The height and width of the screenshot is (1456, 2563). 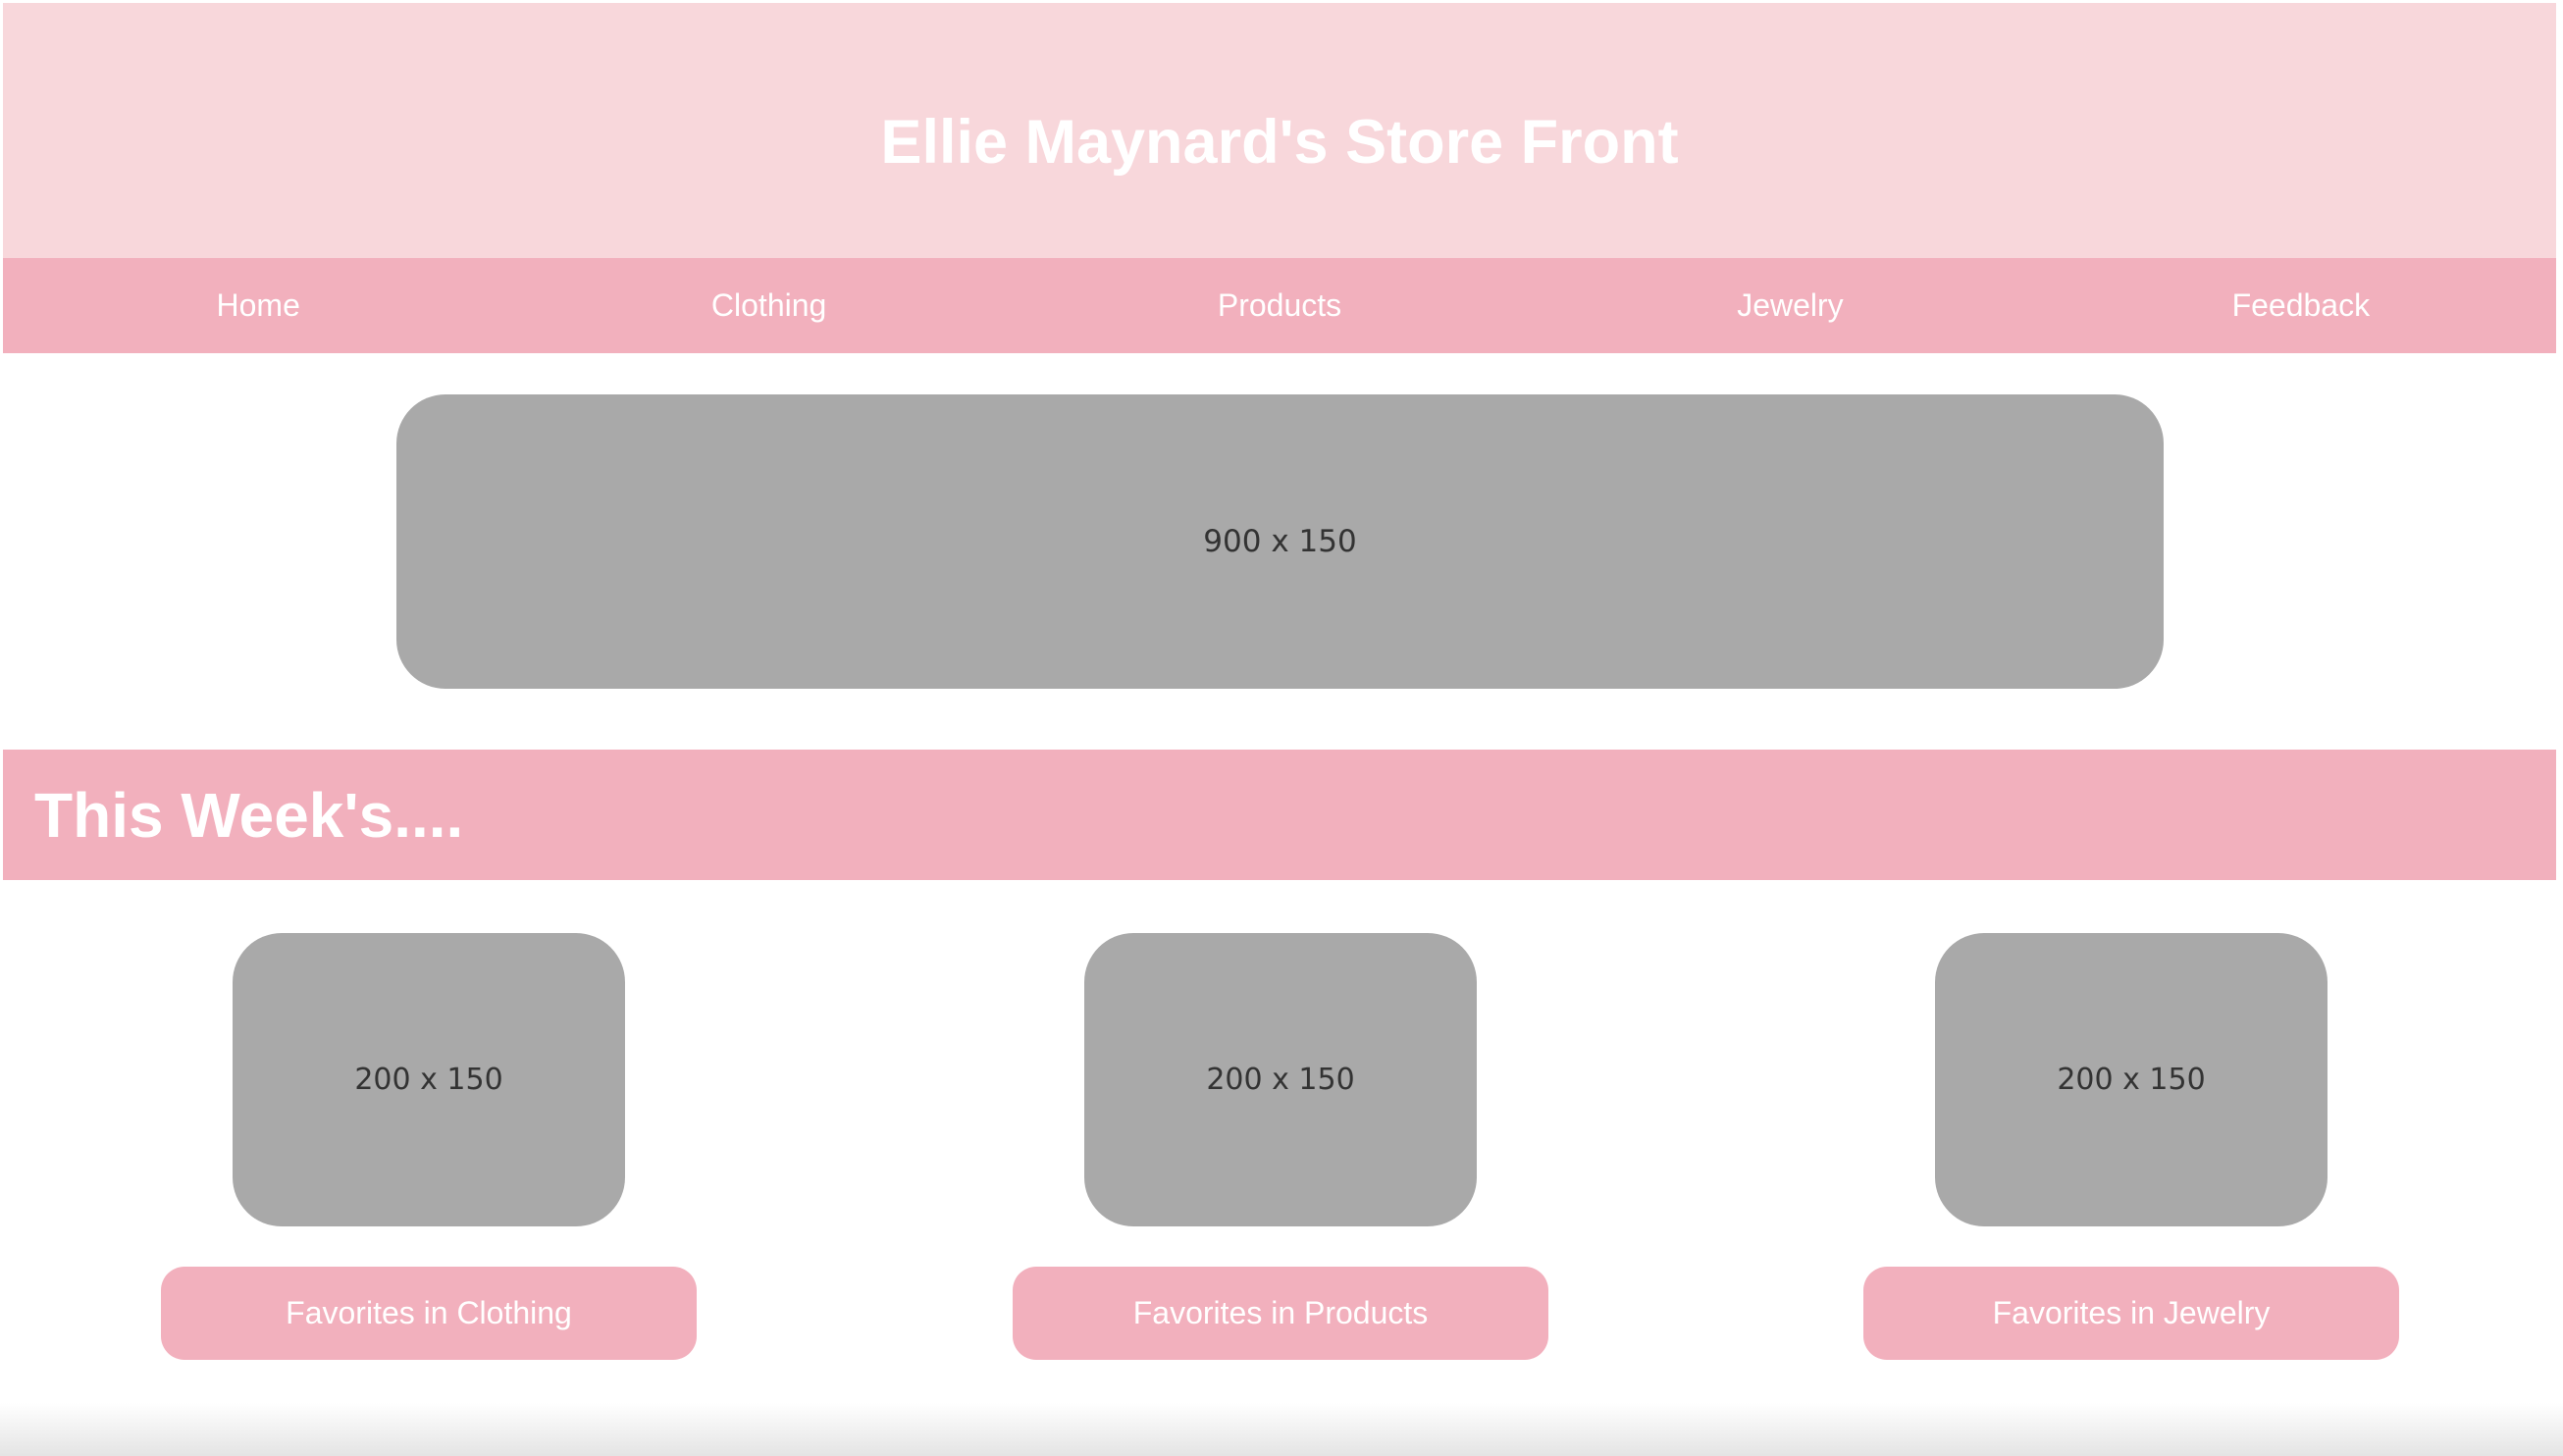 I want to click on main-nav: Home Clothing Products Jewelry Feedback, so click(x=1279, y=305).